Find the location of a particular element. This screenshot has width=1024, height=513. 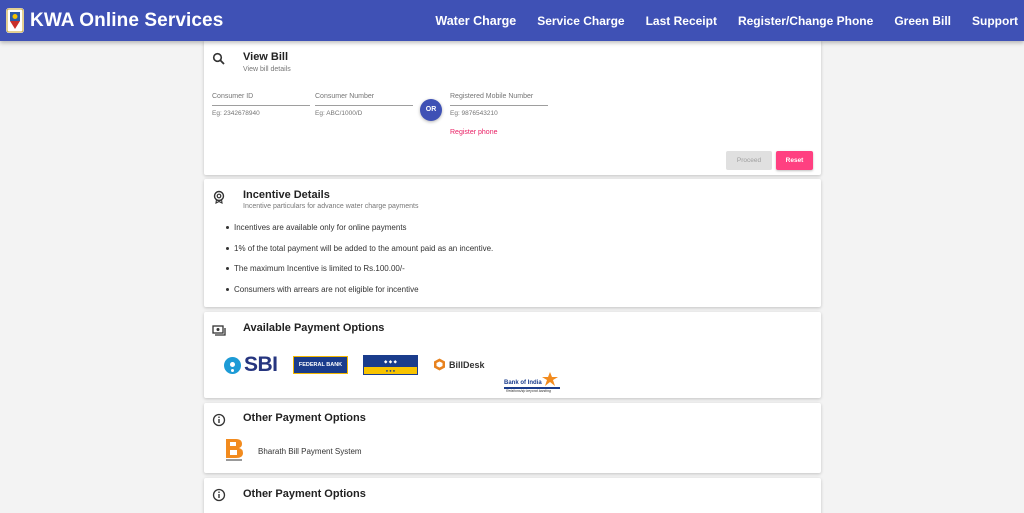

consumer-id-label: Consumer ID is located at coordinates (233, 96).